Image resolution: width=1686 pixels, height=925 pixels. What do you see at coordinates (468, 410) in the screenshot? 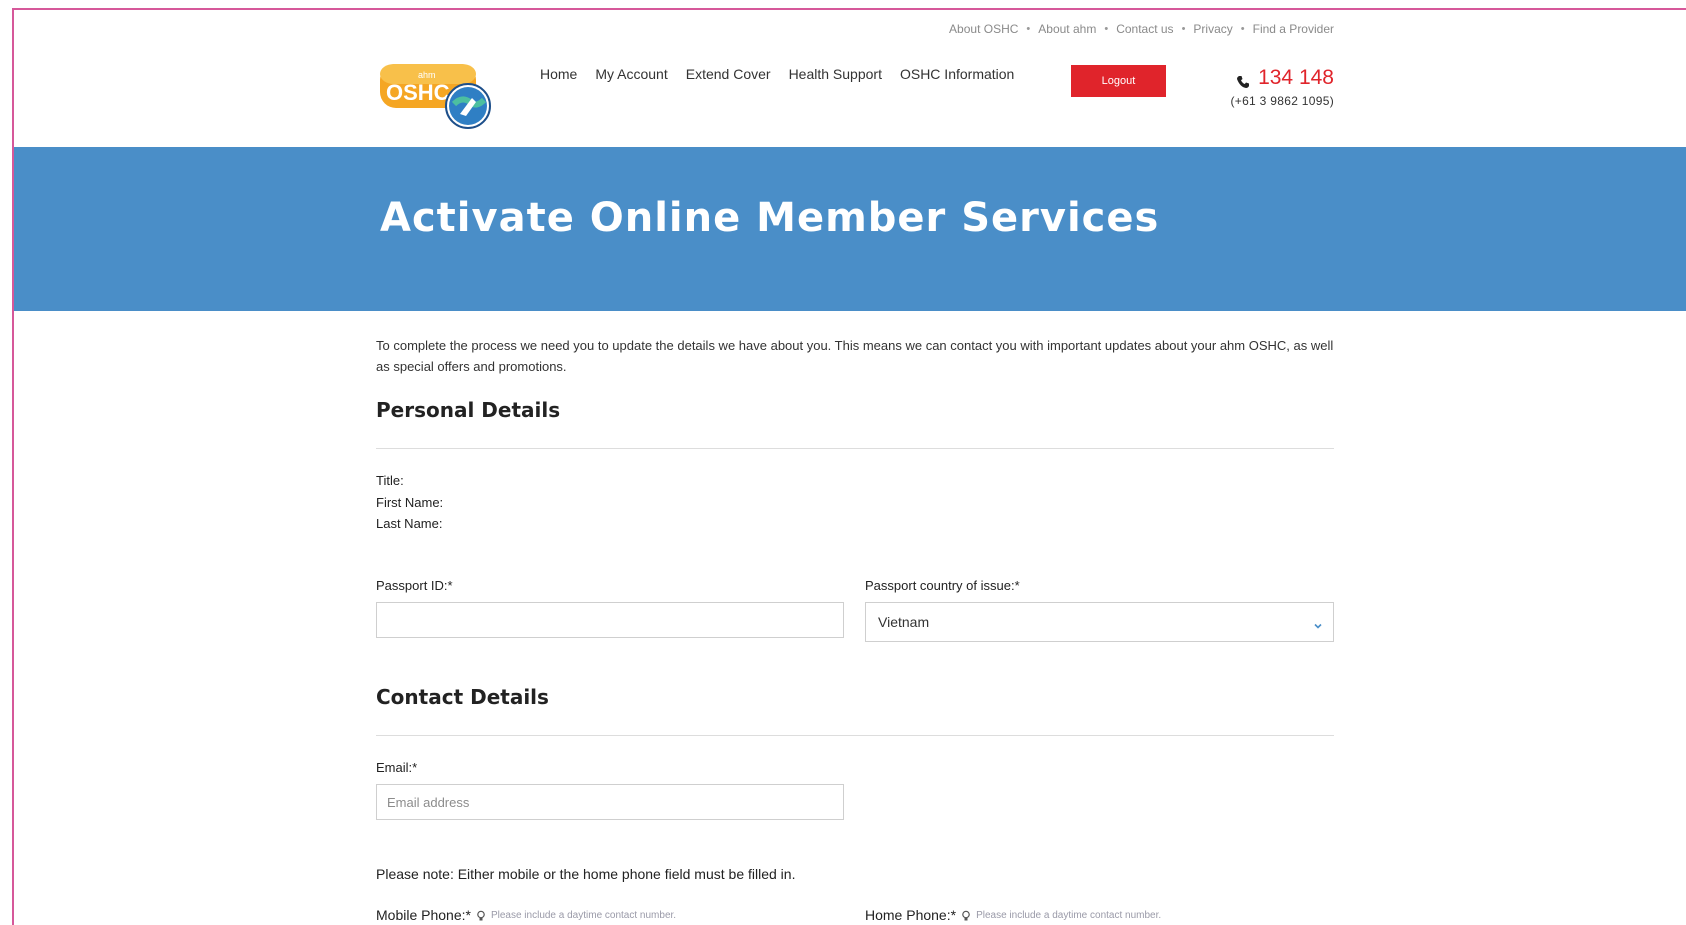
I see `personal-details-heading: Personal Details` at bounding box center [468, 410].